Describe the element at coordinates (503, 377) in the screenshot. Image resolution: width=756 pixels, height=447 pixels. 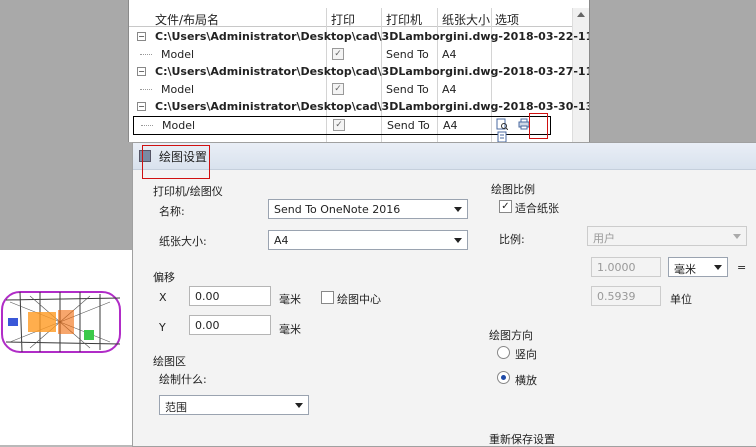
I see `landscape-radio` at that location.